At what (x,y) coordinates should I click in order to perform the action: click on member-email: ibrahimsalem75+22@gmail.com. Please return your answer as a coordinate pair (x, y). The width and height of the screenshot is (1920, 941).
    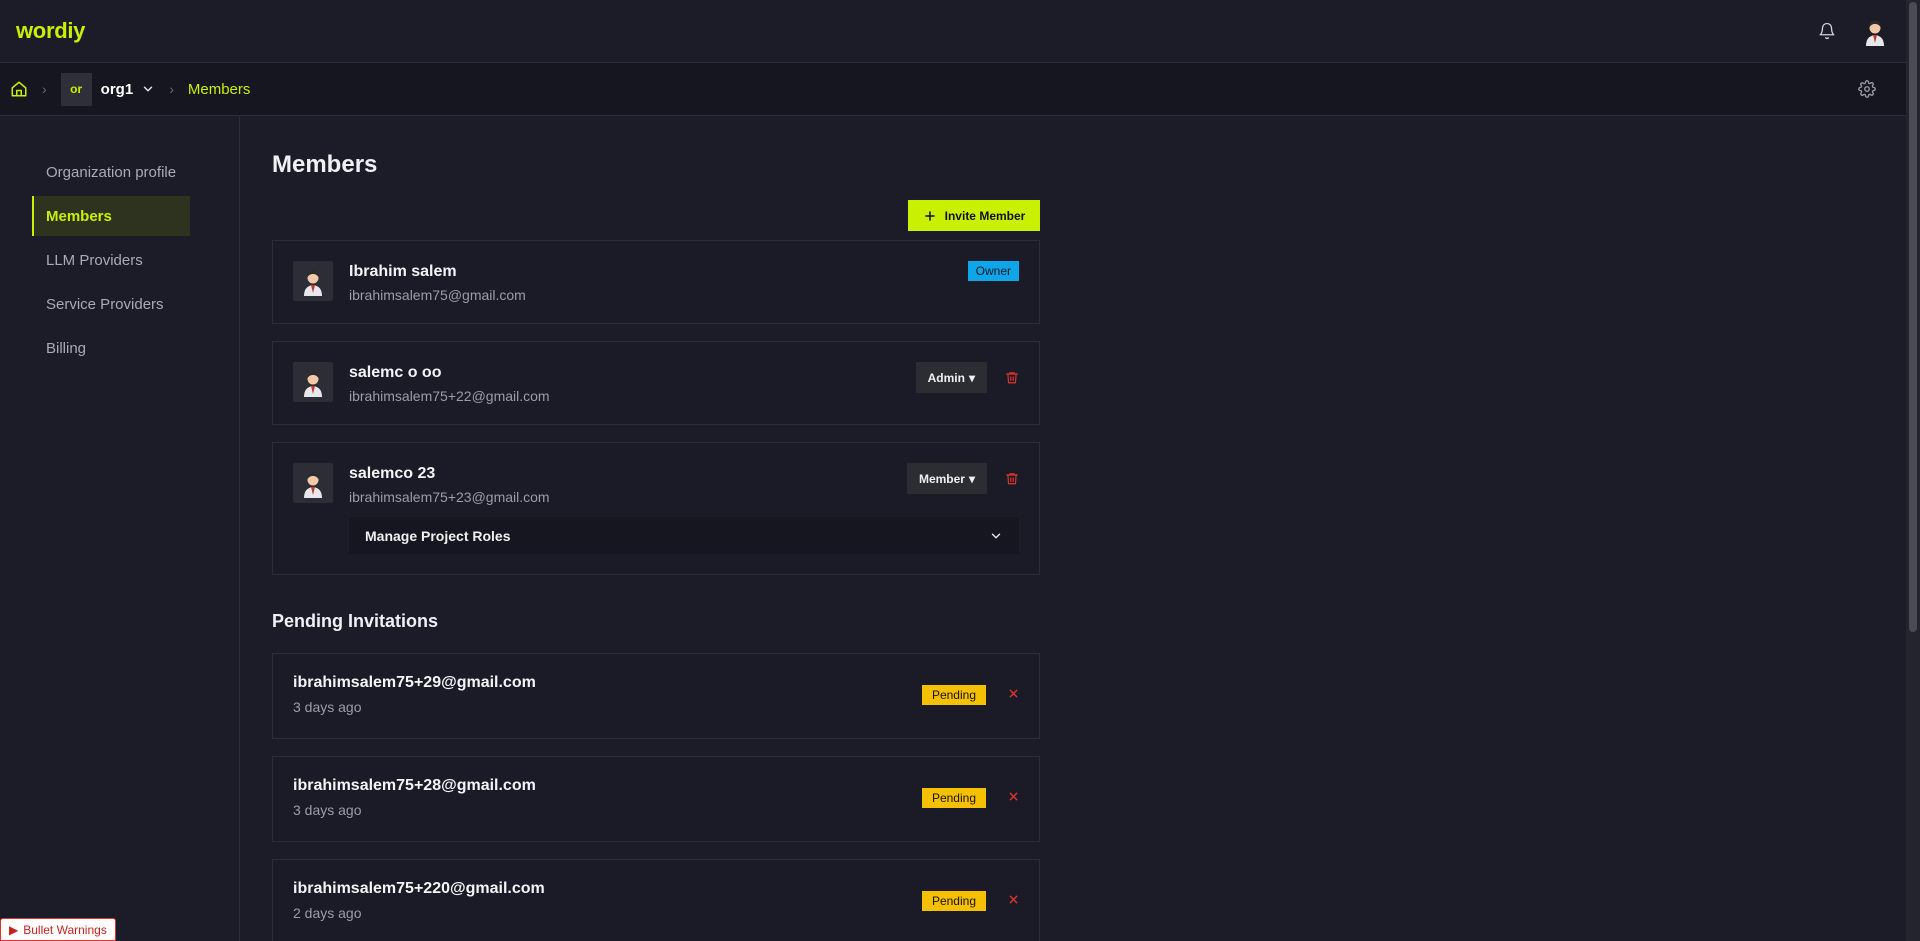
    Looking at the image, I should click on (449, 396).